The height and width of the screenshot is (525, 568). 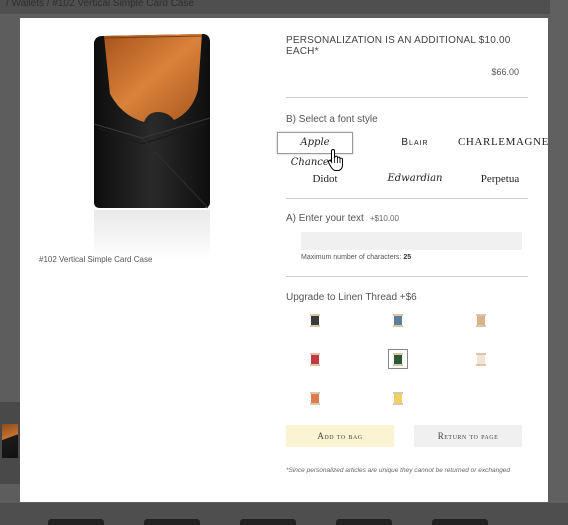 What do you see at coordinates (503, 142) in the screenshot?
I see `font-option-charlemagne: CHARLEMAGNE` at bounding box center [503, 142].